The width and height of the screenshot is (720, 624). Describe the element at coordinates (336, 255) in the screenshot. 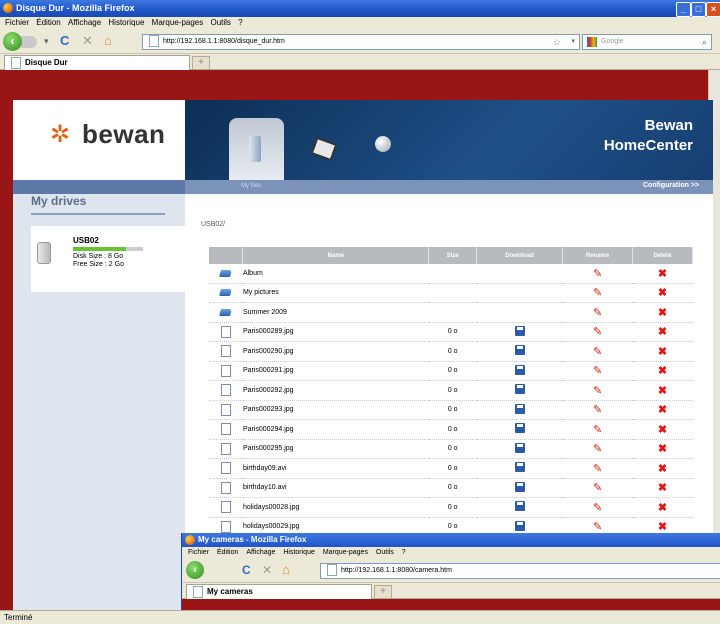

I see `header-name: Name` at that location.